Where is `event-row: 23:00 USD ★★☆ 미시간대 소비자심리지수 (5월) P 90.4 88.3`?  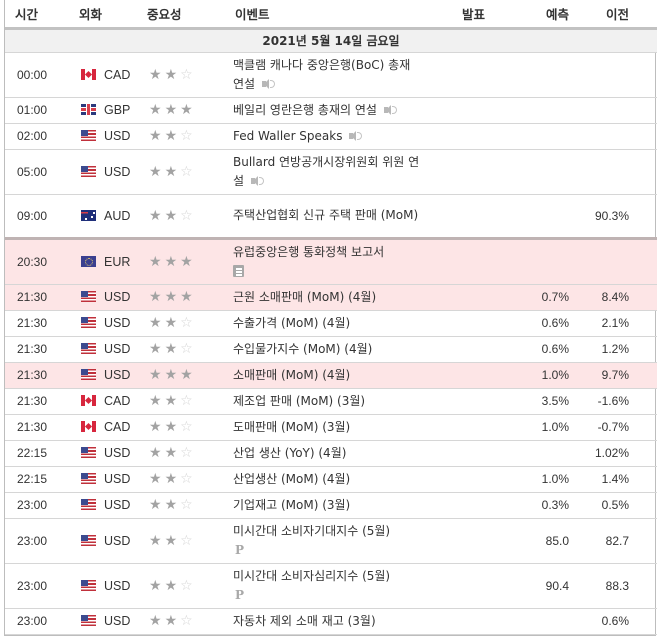
event-row: 23:00 USD ★★☆ 미시간대 소비자심리지수 (5월) P 90.4 88.3 is located at coordinates (331, 586).